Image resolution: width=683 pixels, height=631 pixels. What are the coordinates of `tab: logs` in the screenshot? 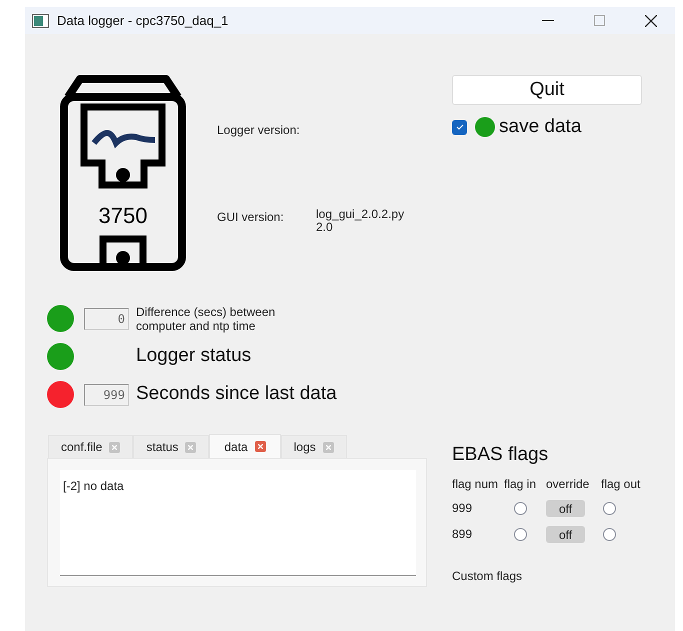 It's located at (313, 446).